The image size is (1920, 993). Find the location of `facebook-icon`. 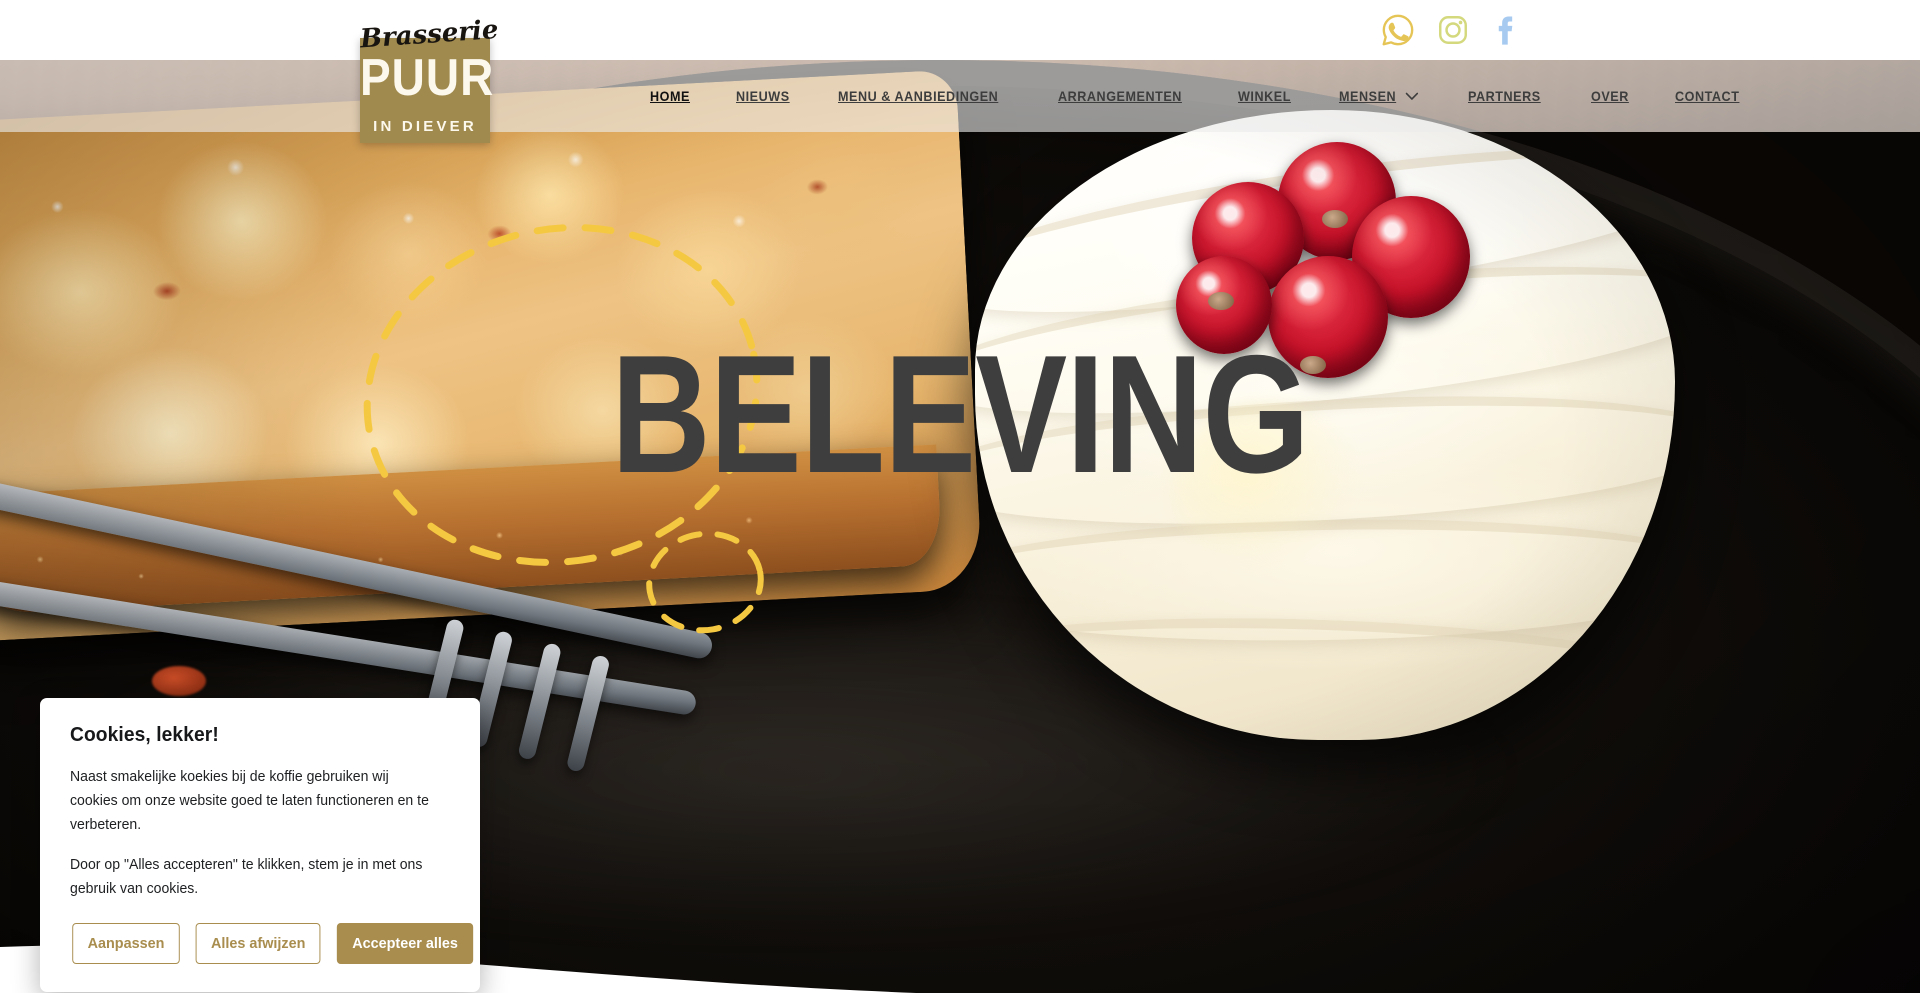

facebook-icon is located at coordinates (1507, 30).